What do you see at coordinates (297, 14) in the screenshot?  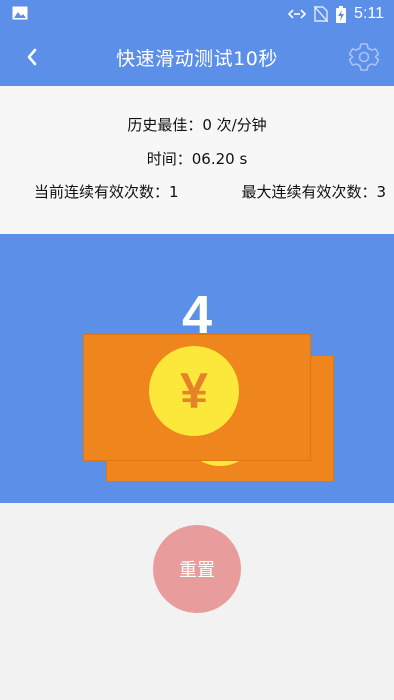 I see `data-transfer-icon` at bounding box center [297, 14].